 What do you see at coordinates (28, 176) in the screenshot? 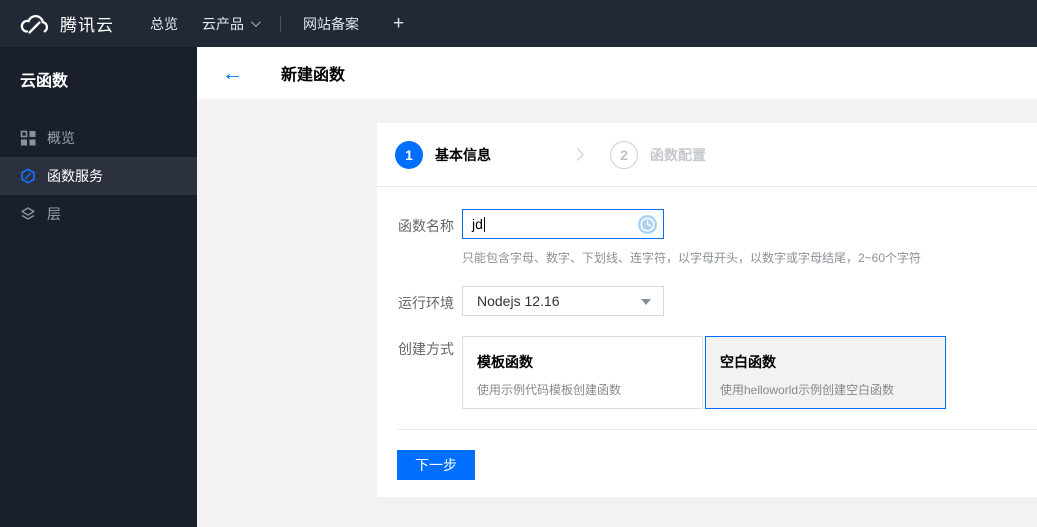
I see `hexagon-slash-icon` at bounding box center [28, 176].